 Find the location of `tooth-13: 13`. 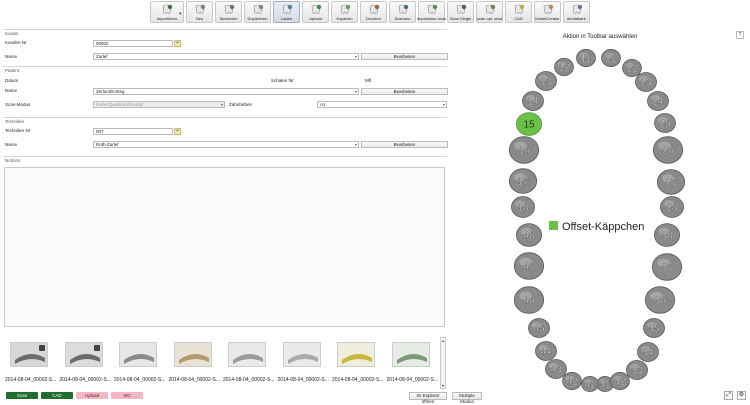

tooth-13: 13 is located at coordinates (546, 81).